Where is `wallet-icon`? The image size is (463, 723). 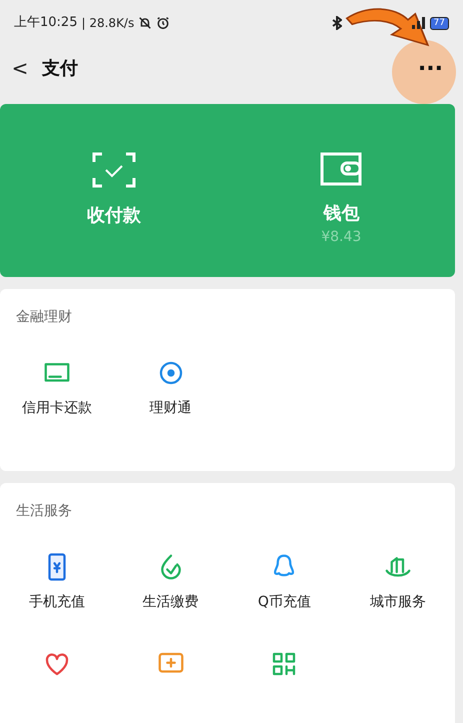
wallet-icon is located at coordinates (341, 169).